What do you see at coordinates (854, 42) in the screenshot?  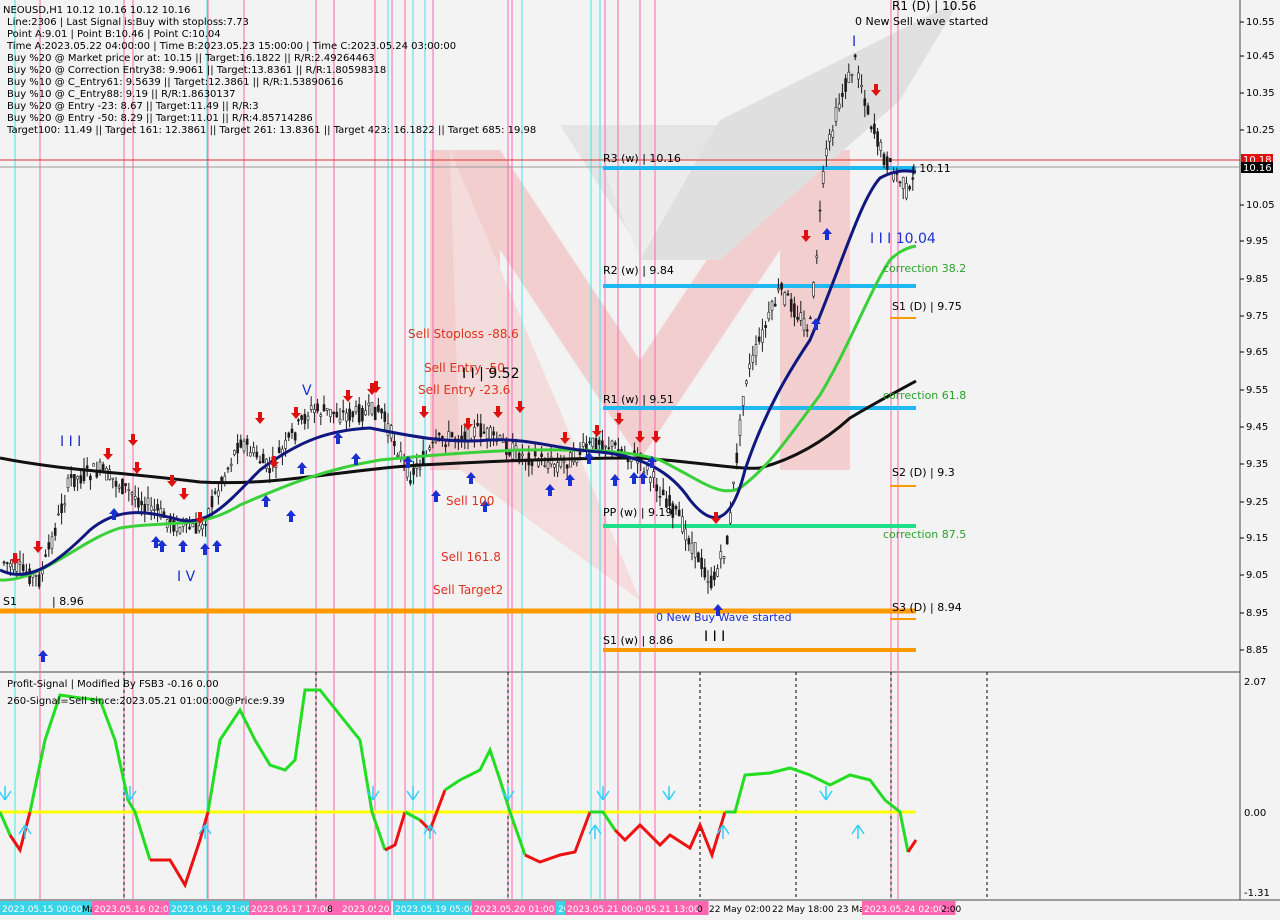 I see `wave-1-label: I` at bounding box center [854, 42].